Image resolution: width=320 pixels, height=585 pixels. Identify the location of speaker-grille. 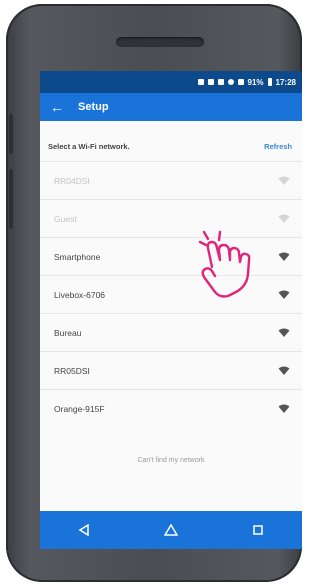
(160, 42).